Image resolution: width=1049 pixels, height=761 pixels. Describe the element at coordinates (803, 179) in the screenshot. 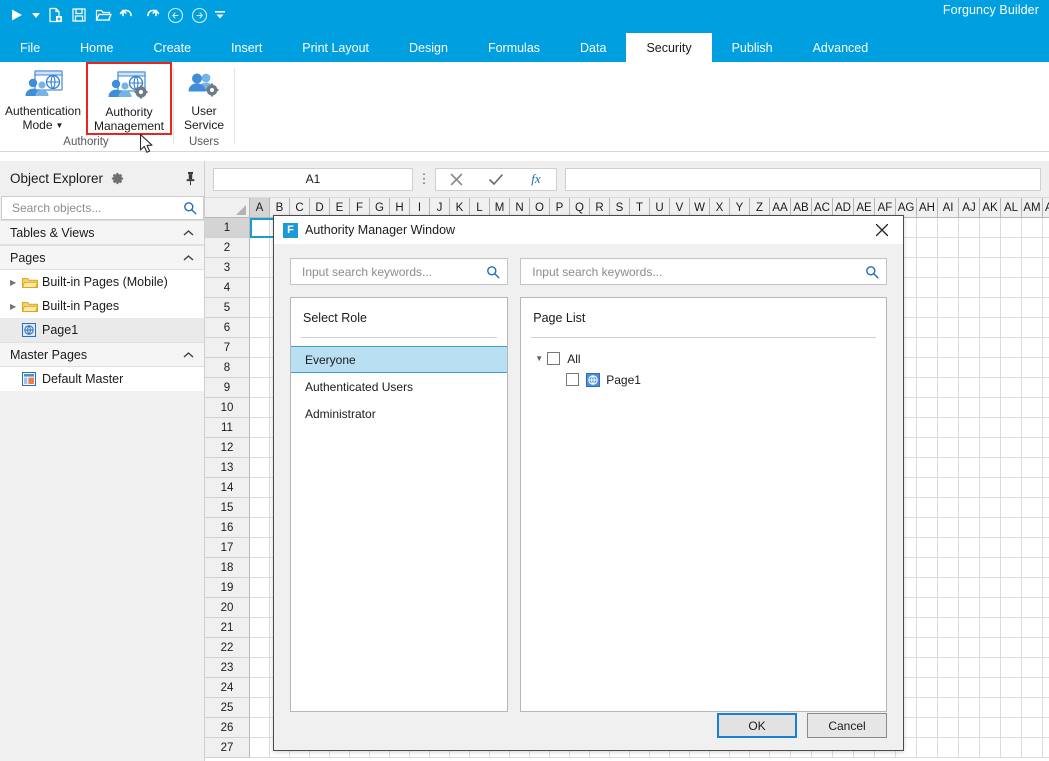

I see `formula-input` at that location.